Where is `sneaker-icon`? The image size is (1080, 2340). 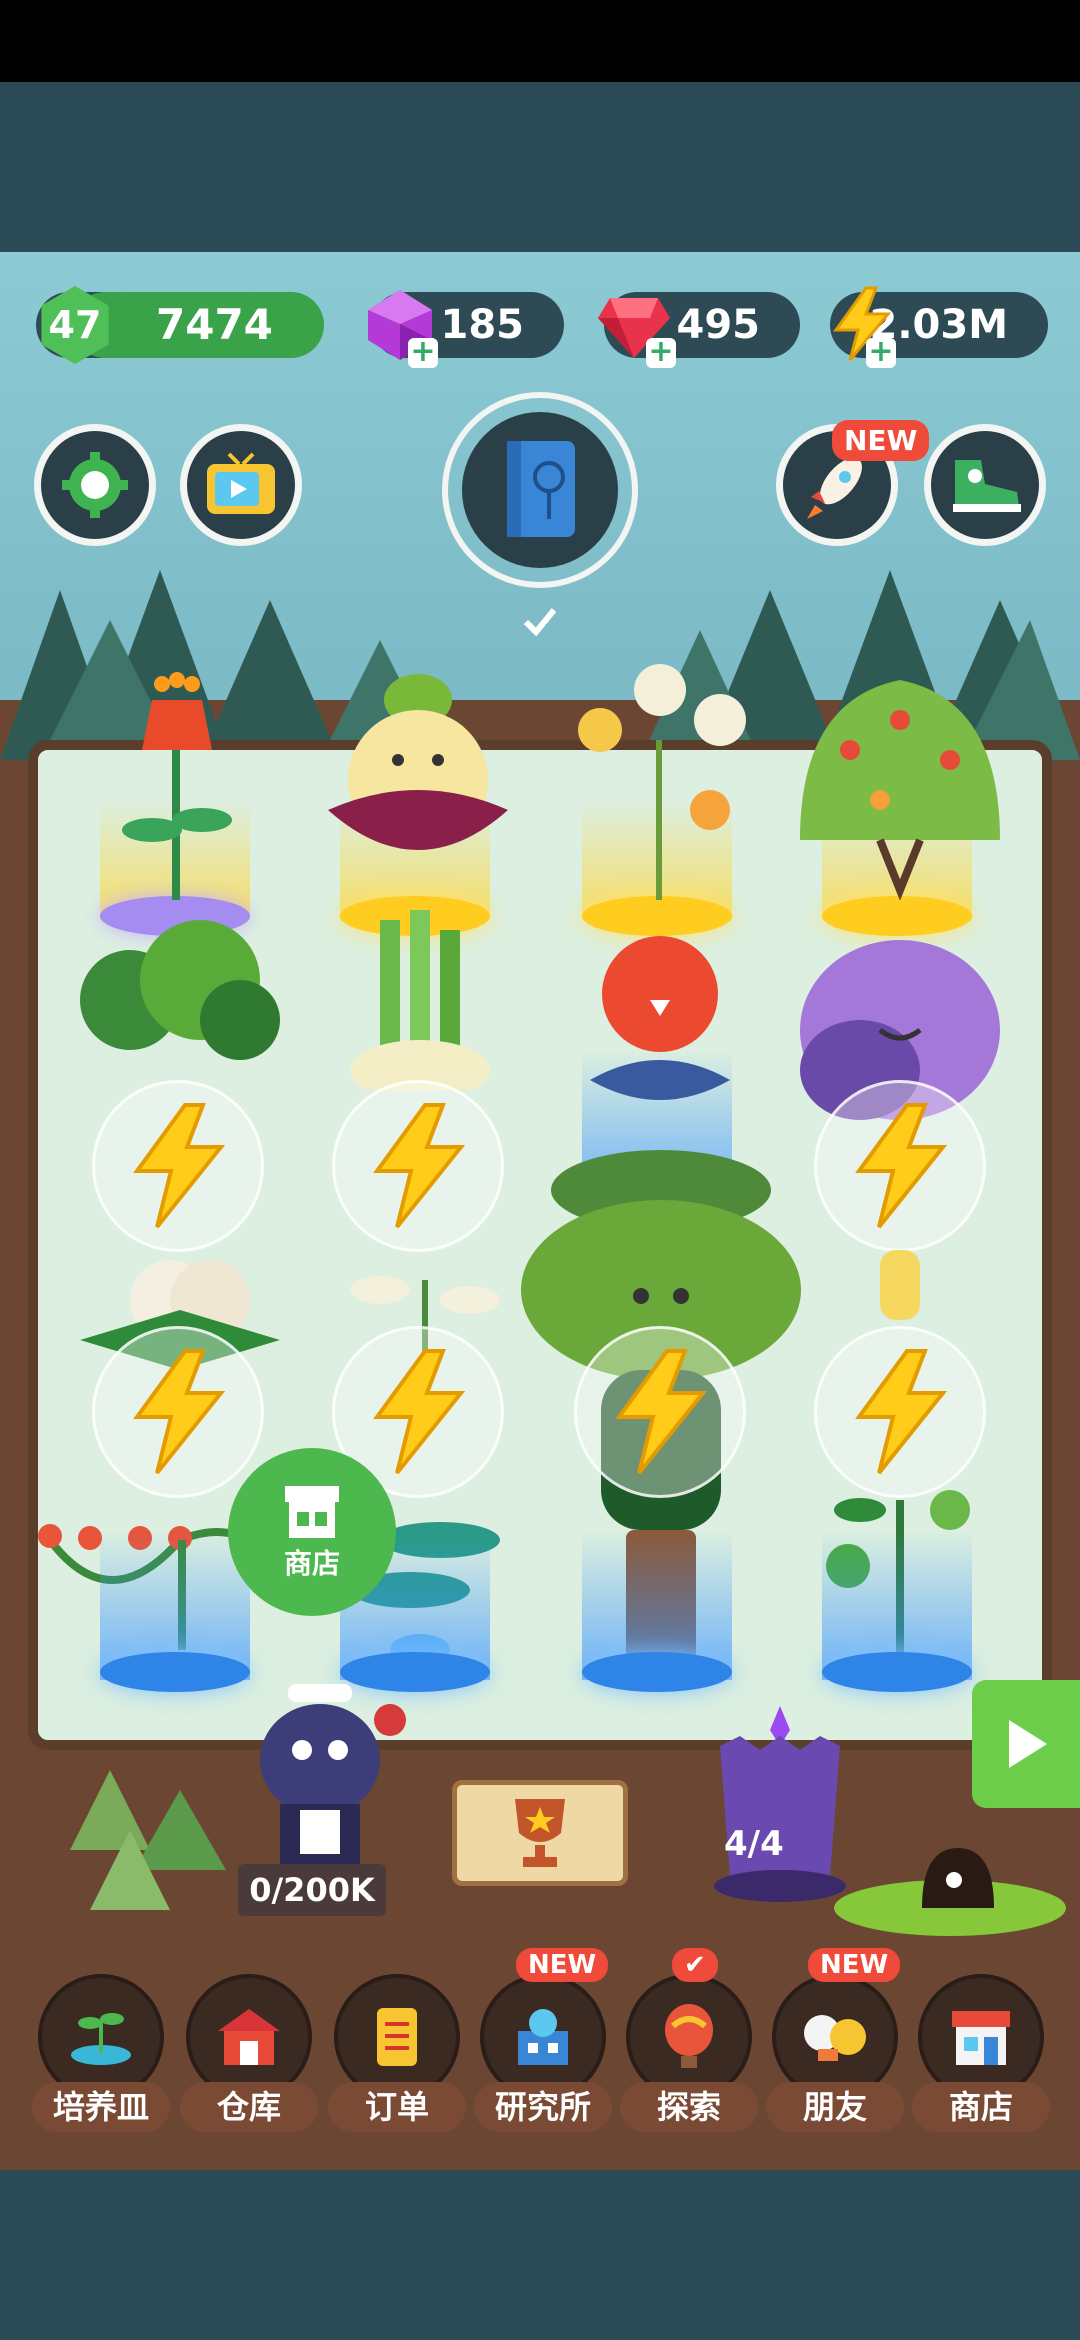 sneaker-icon is located at coordinates (987, 486).